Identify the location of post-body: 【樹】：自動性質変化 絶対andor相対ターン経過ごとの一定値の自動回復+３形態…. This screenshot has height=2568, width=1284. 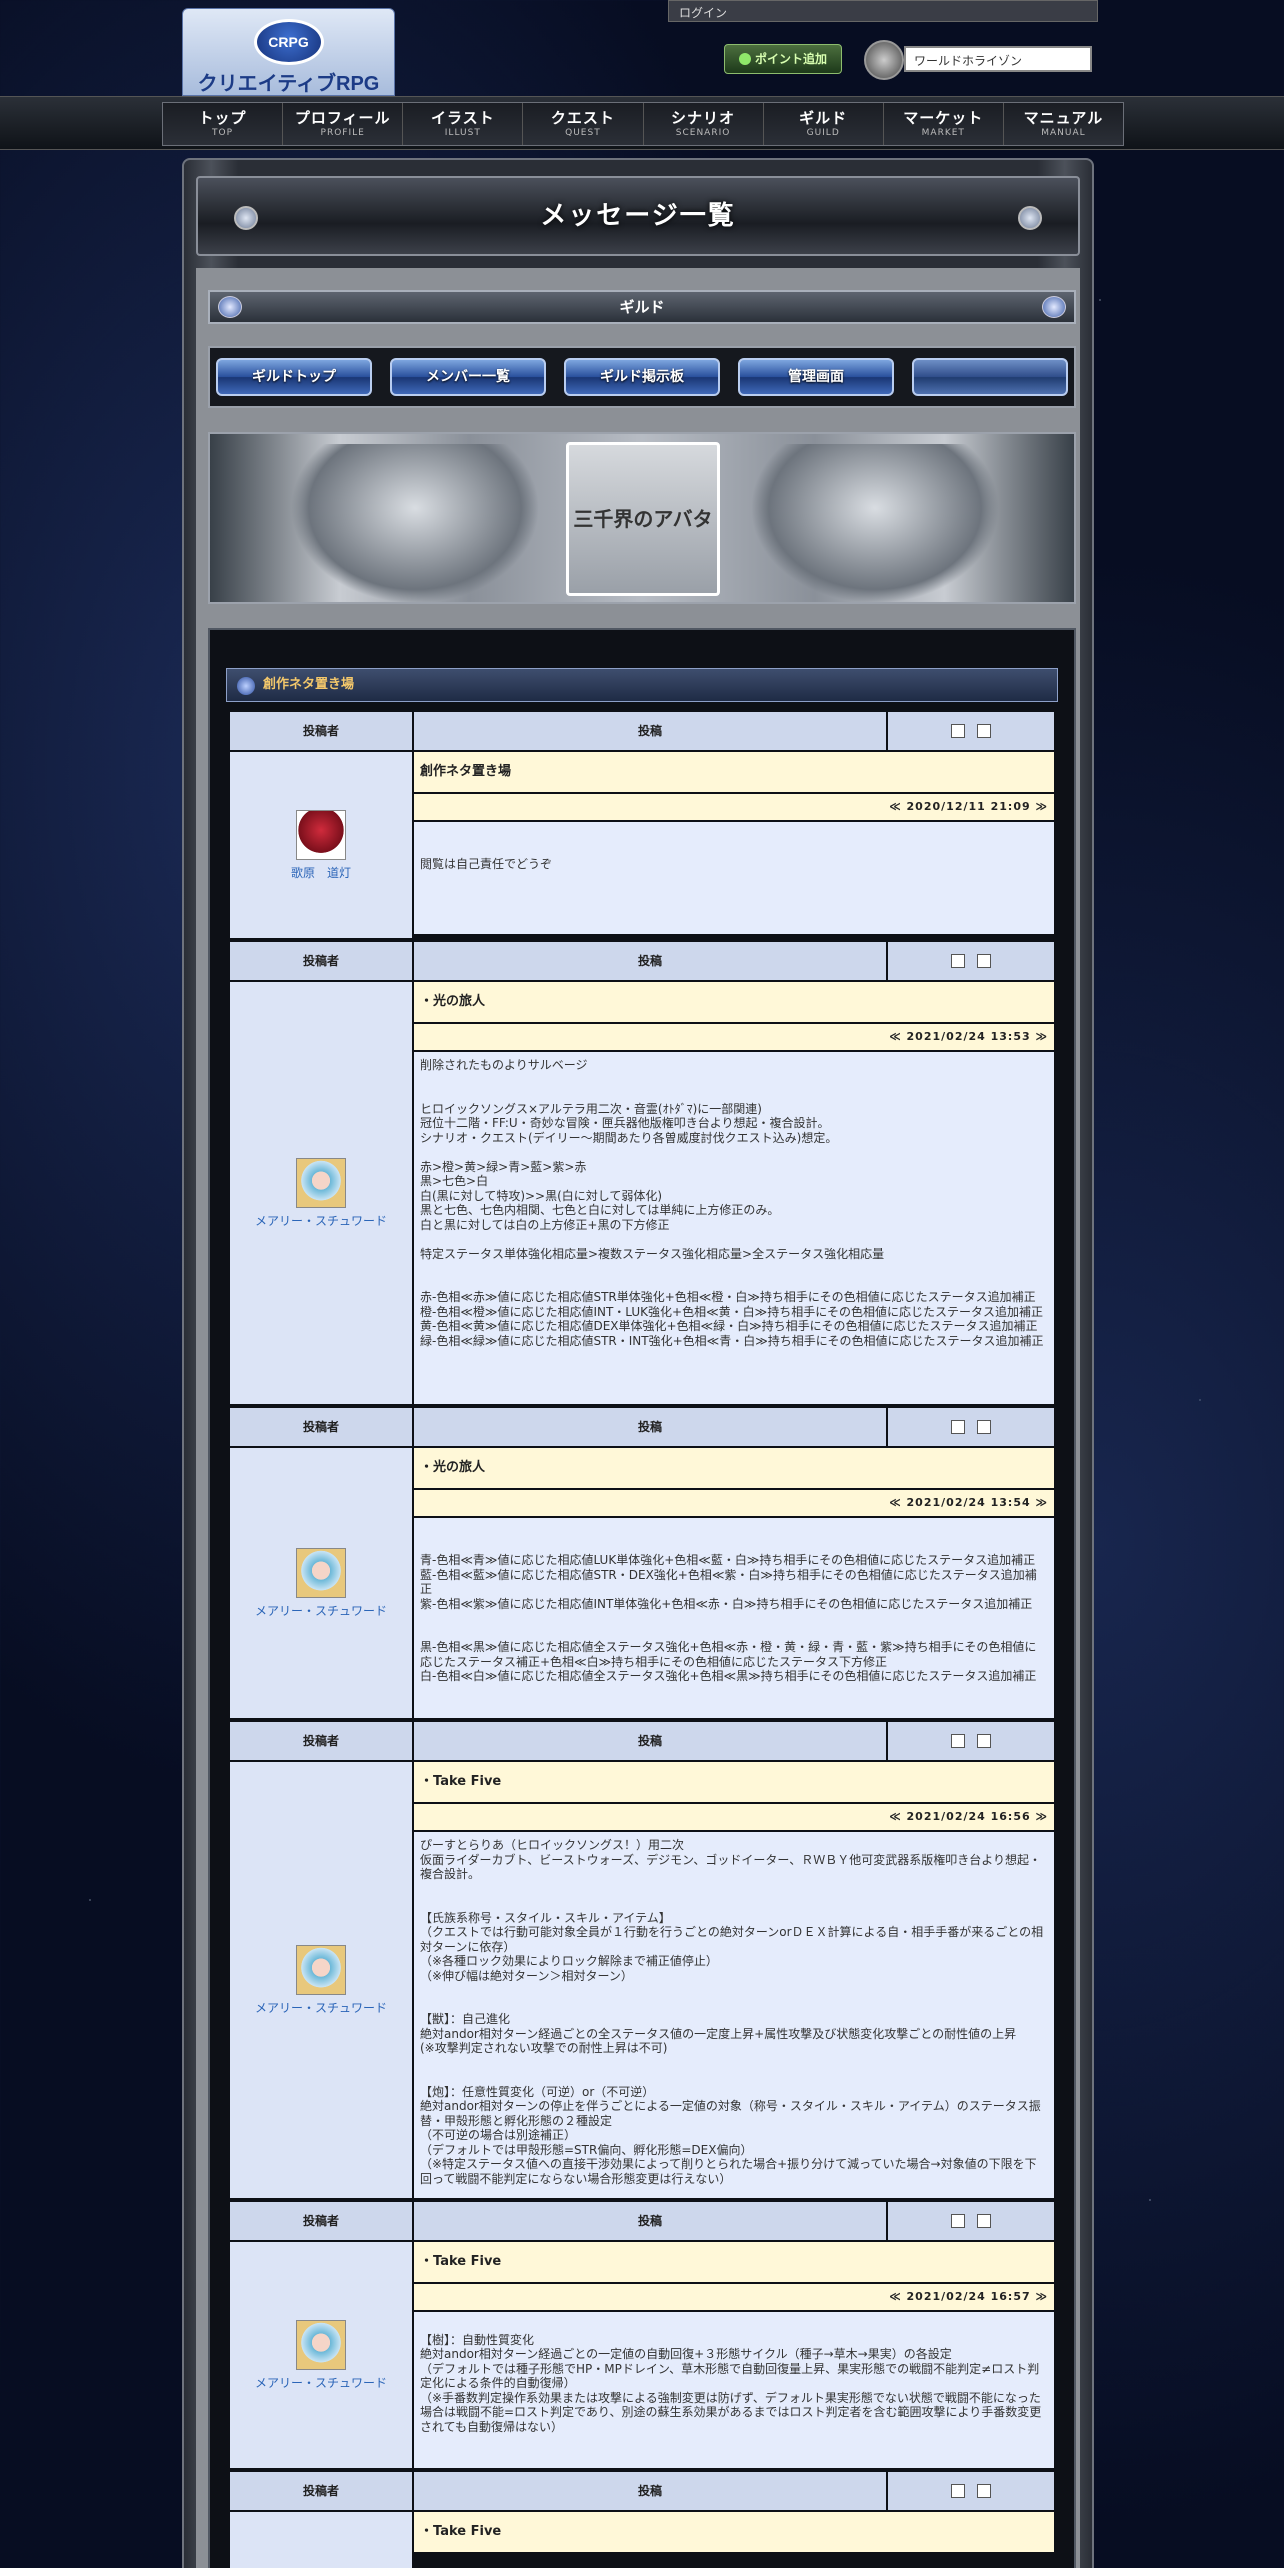
(734, 2390).